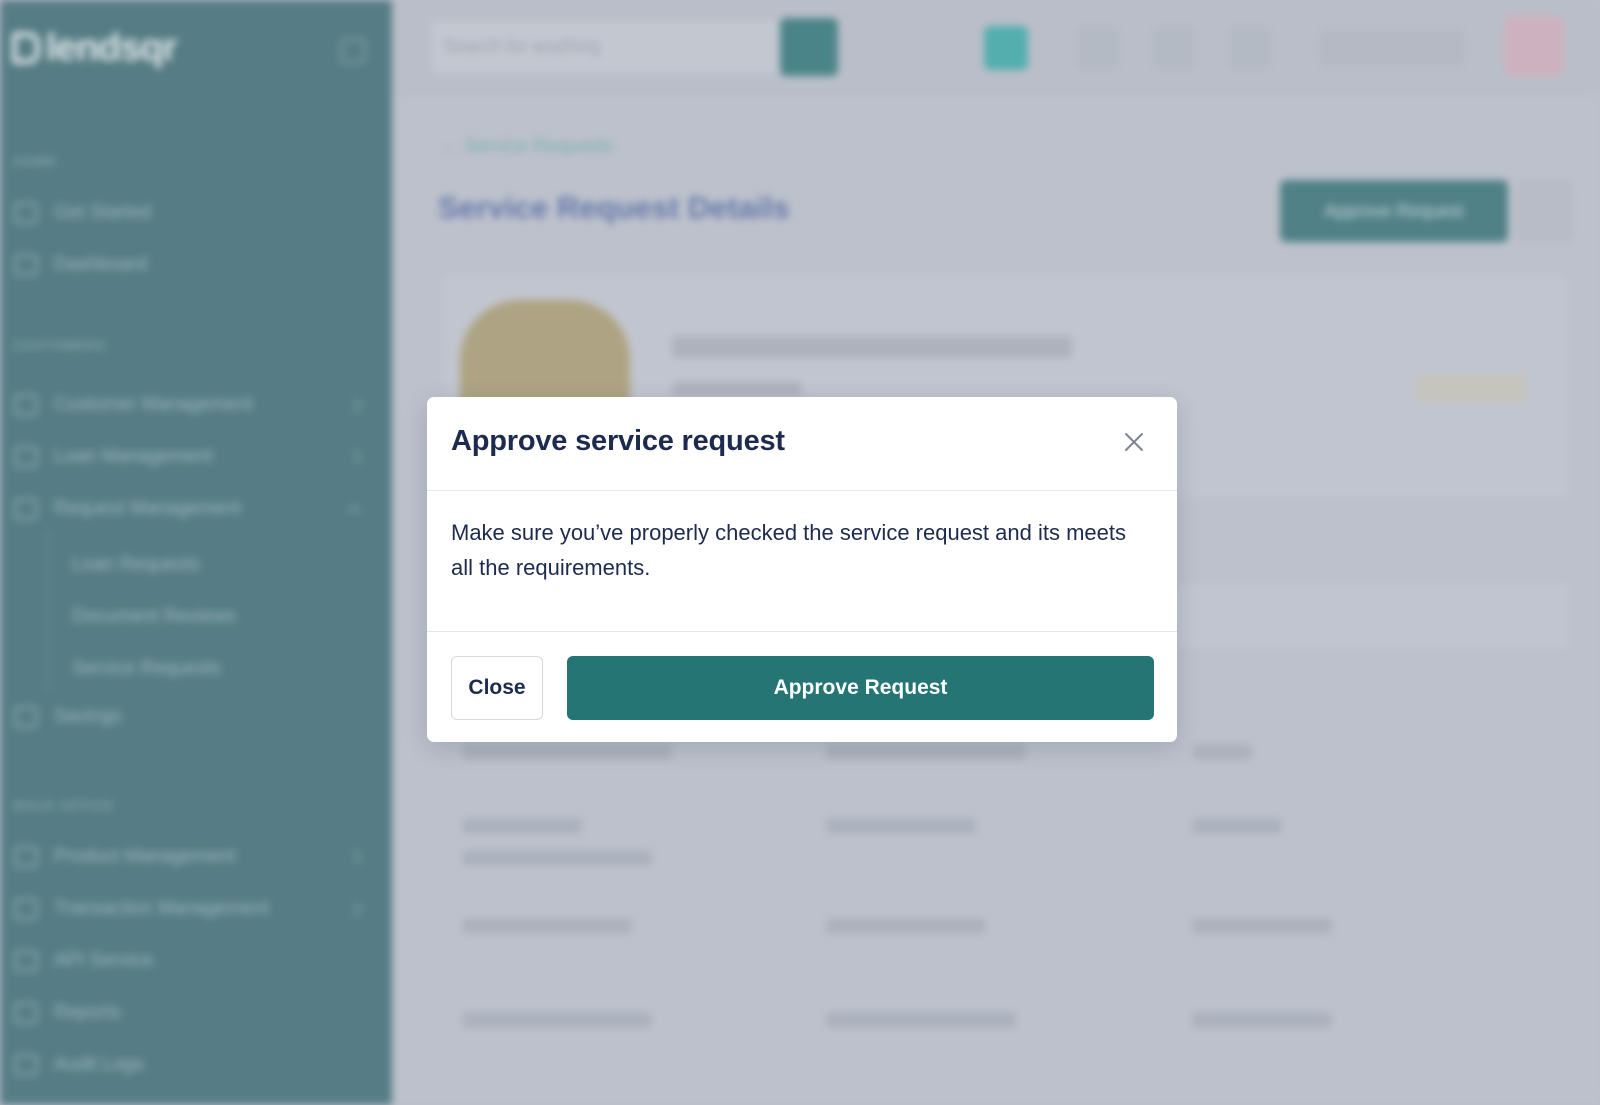  Describe the element at coordinates (618, 441) in the screenshot. I see `modal-title: Approve service request` at that location.